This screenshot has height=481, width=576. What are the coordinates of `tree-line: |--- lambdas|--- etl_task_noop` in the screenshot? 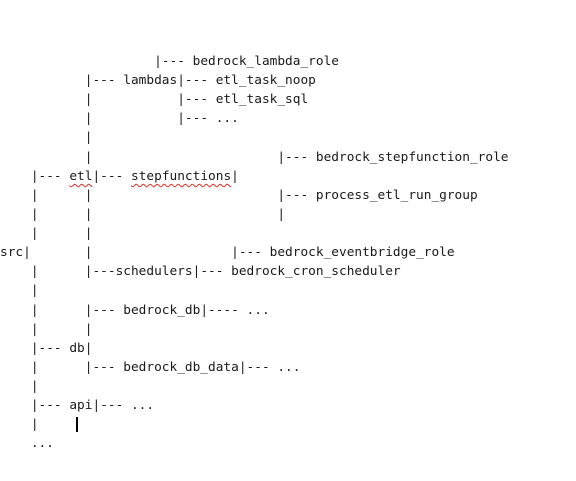 It's located at (158, 80).